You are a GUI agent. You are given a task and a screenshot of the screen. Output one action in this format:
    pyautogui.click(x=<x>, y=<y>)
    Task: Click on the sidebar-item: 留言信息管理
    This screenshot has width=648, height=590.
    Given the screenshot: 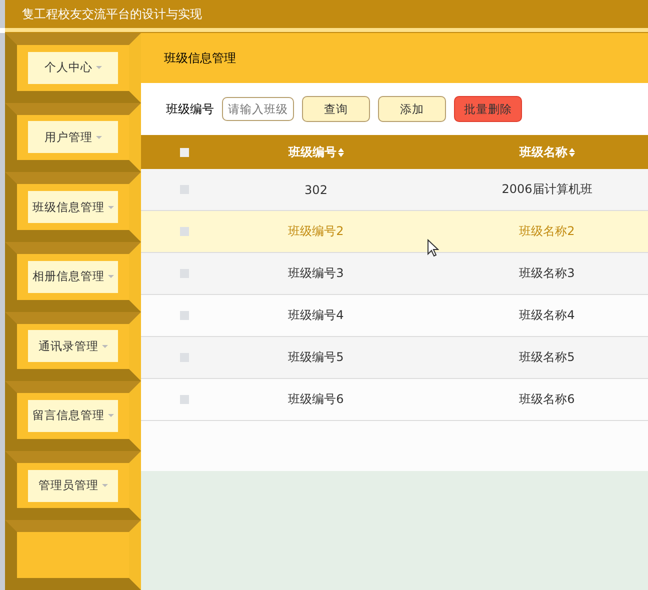 What is the action you would take?
    pyautogui.click(x=73, y=416)
    